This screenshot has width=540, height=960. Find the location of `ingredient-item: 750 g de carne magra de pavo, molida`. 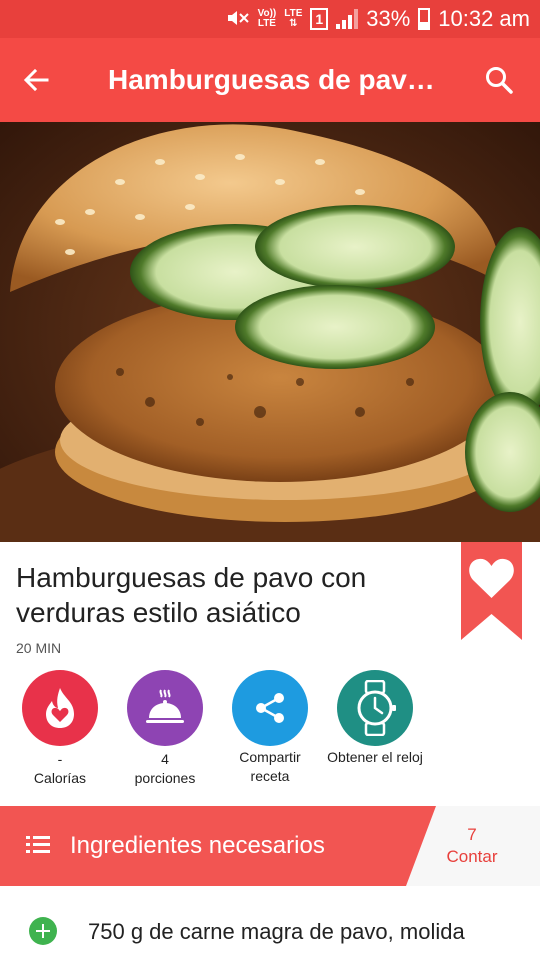

ingredient-item: 750 g de carne magra de pavo, molida is located at coordinates (270, 930).